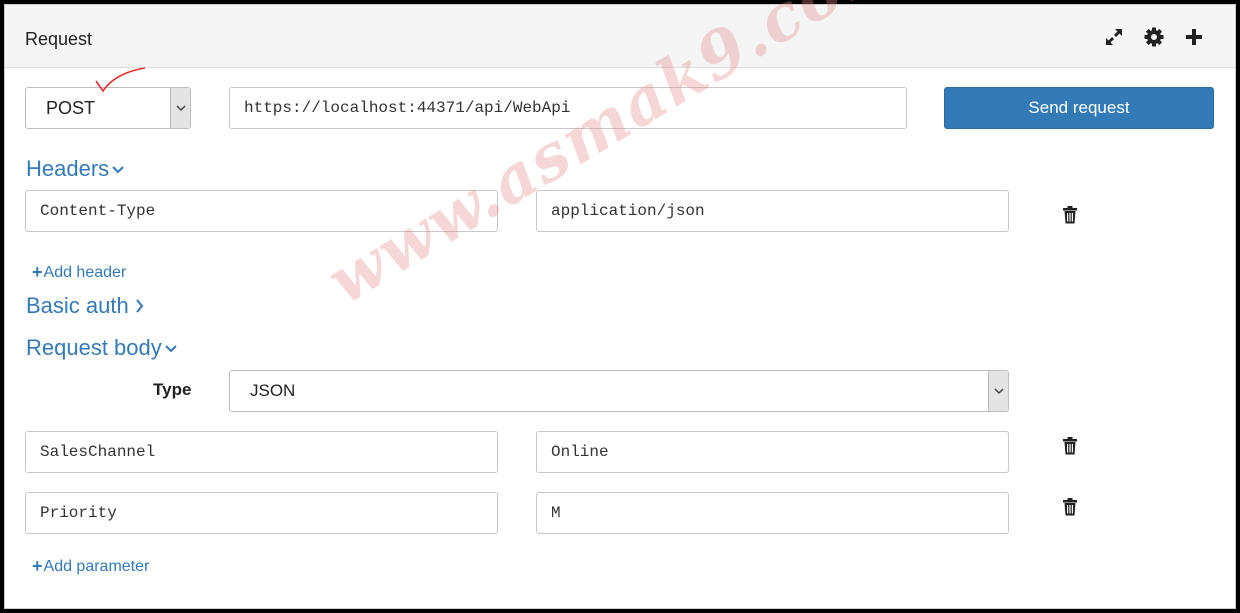  What do you see at coordinates (96, 566) in the screenshot?
I see `add-parameter-label: Add parameter` at bounding box center [96, 566].